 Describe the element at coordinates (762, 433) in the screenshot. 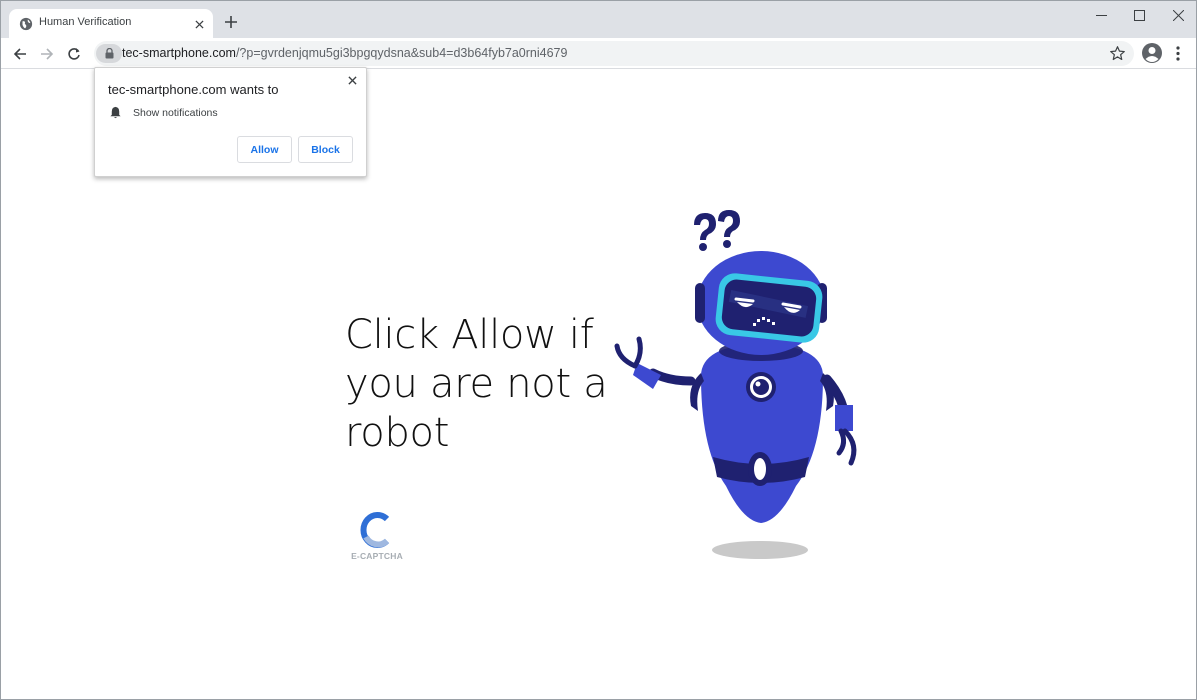

I see `robot-body` at that location.